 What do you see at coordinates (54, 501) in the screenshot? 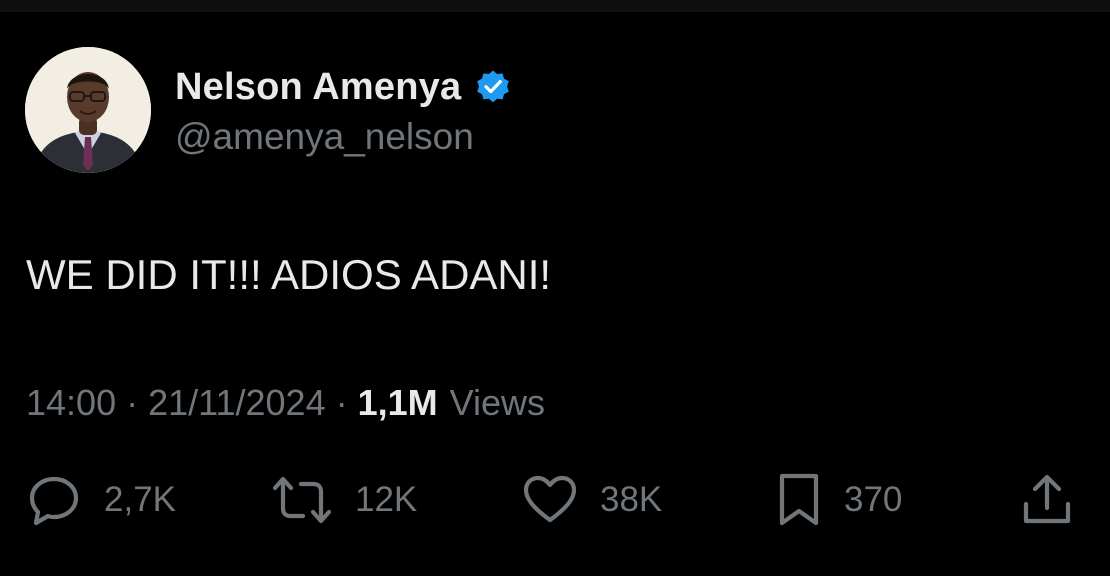
I see `reply-icon` at bounding box center [54, 501].